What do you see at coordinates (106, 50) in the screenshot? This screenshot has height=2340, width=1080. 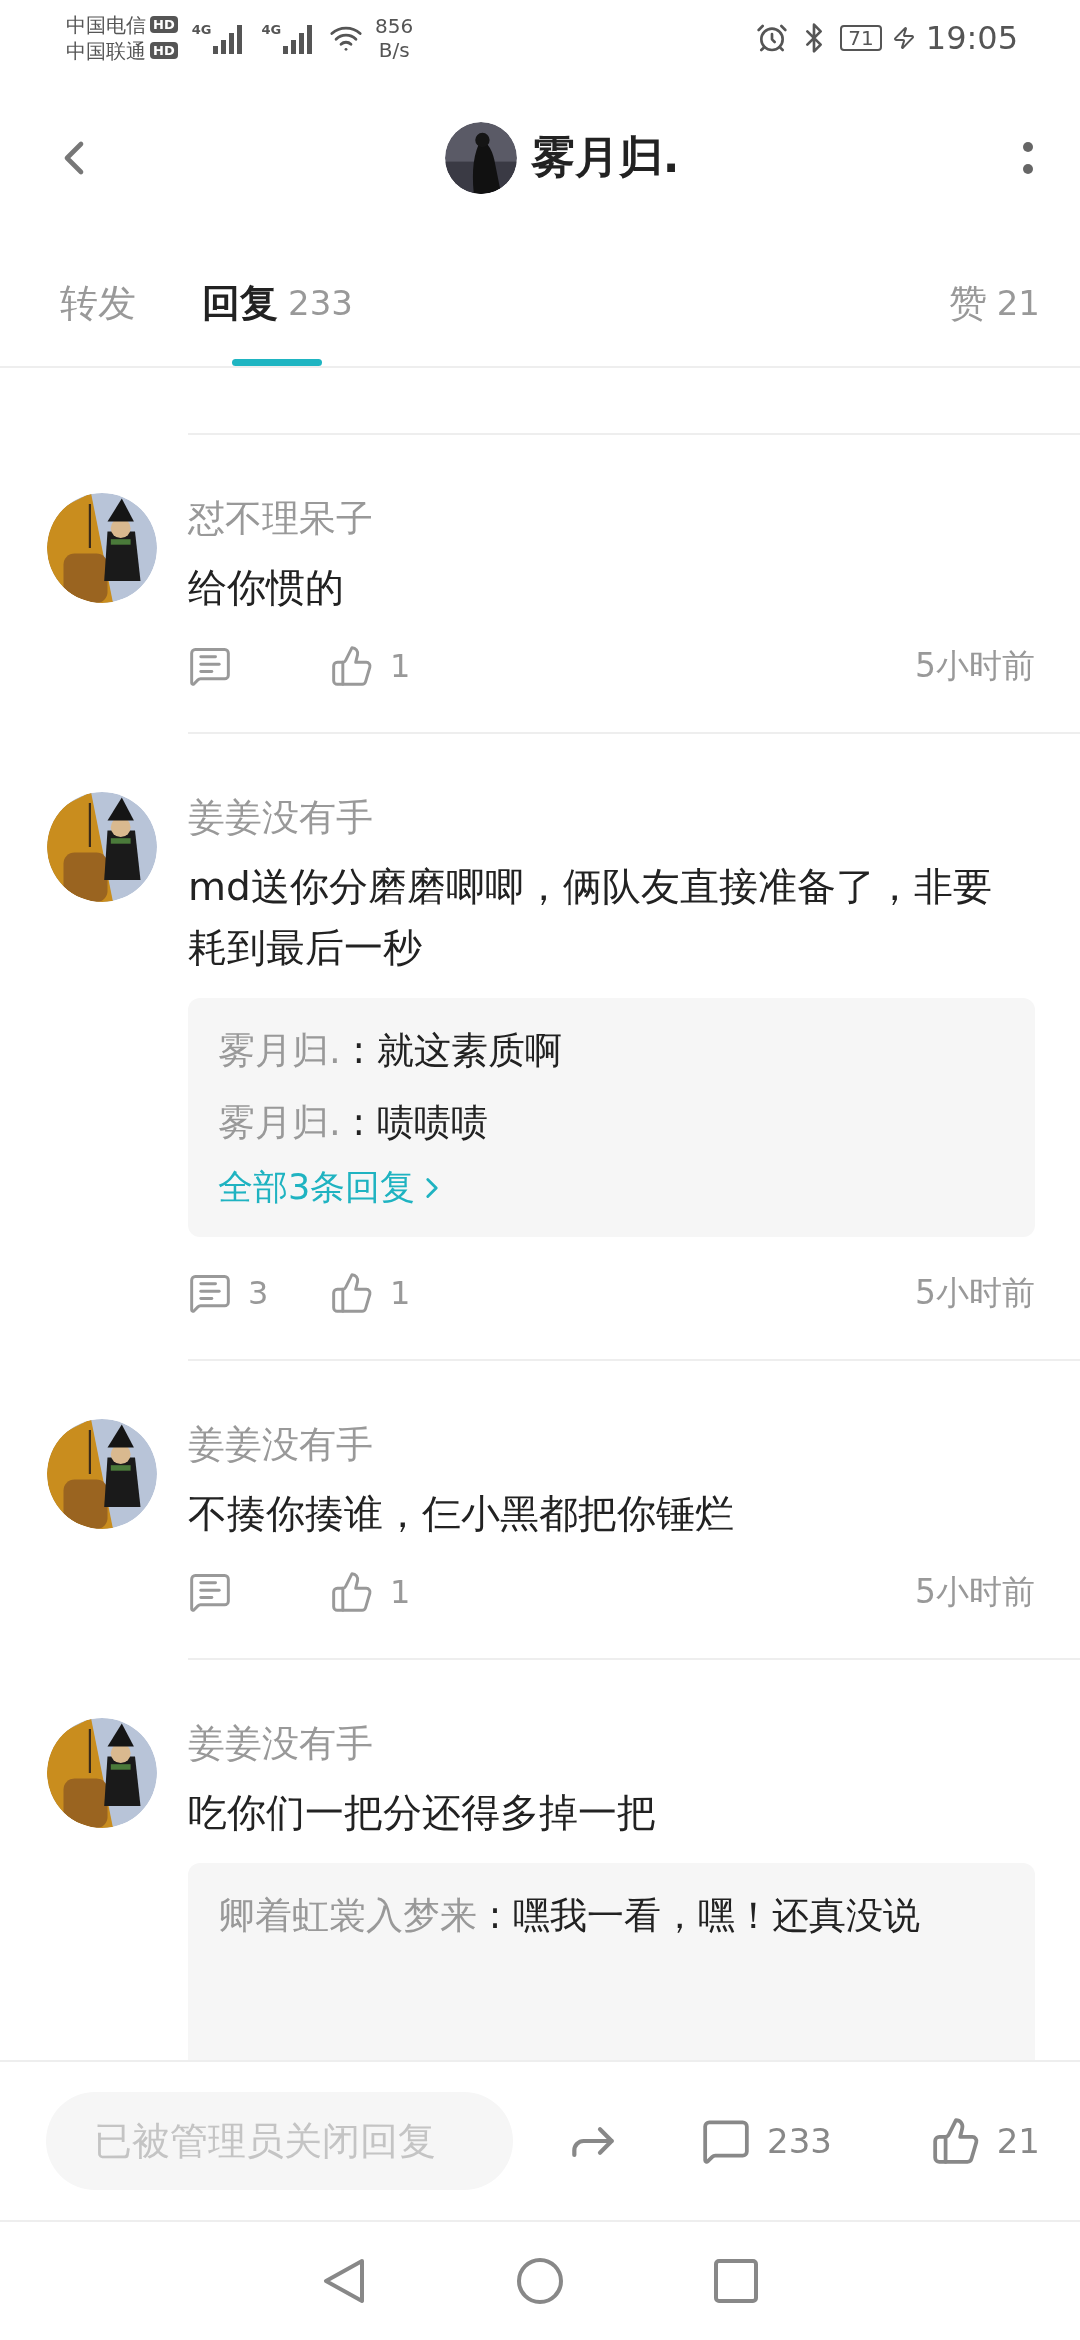 I see `carrier-name: 中国联通` at bounding box center [106, 50].